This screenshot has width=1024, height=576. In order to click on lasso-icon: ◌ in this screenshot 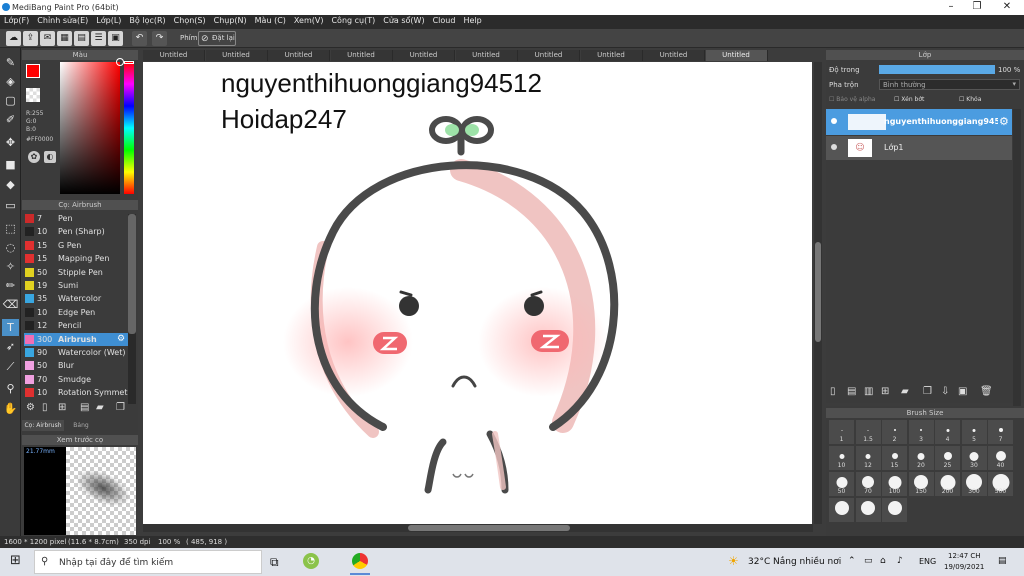, I will do `click(10, 247)`.